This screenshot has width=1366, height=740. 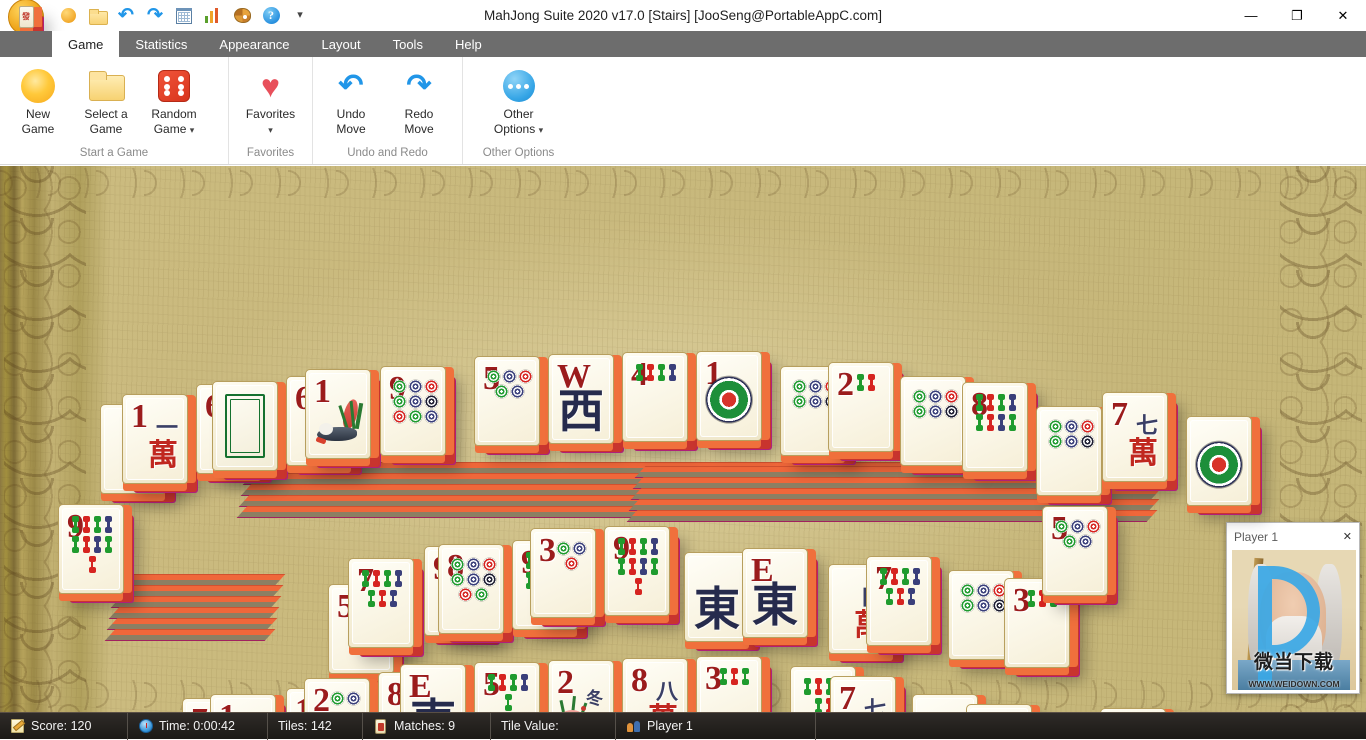 What do you see at coordinates (85, 44) in the screenshot?
I see `tab-game: Game` at bounding box center [85, 44].